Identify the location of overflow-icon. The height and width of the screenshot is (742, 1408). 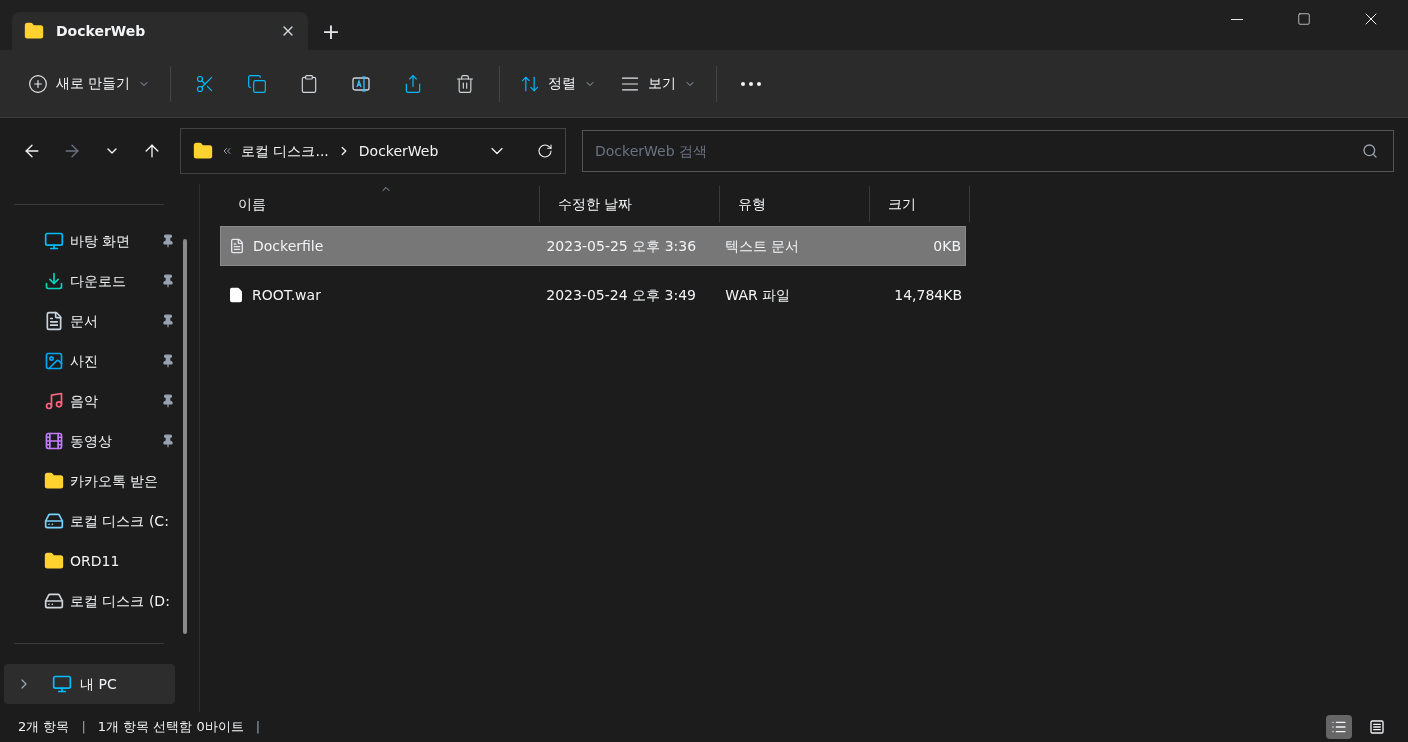
(227, 151).